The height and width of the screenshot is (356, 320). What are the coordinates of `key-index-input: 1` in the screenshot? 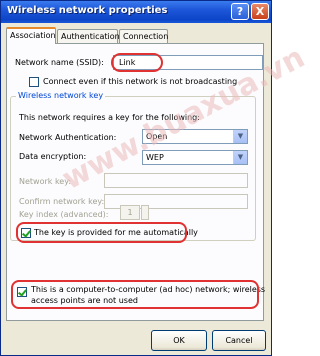 It's located at (130, 212).